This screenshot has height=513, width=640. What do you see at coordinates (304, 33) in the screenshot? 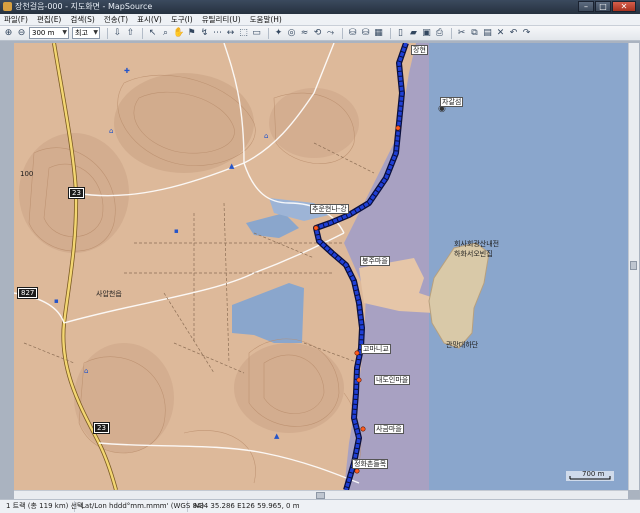
I see `find-poi-icon: ≈` at bounding box center [304, 33].